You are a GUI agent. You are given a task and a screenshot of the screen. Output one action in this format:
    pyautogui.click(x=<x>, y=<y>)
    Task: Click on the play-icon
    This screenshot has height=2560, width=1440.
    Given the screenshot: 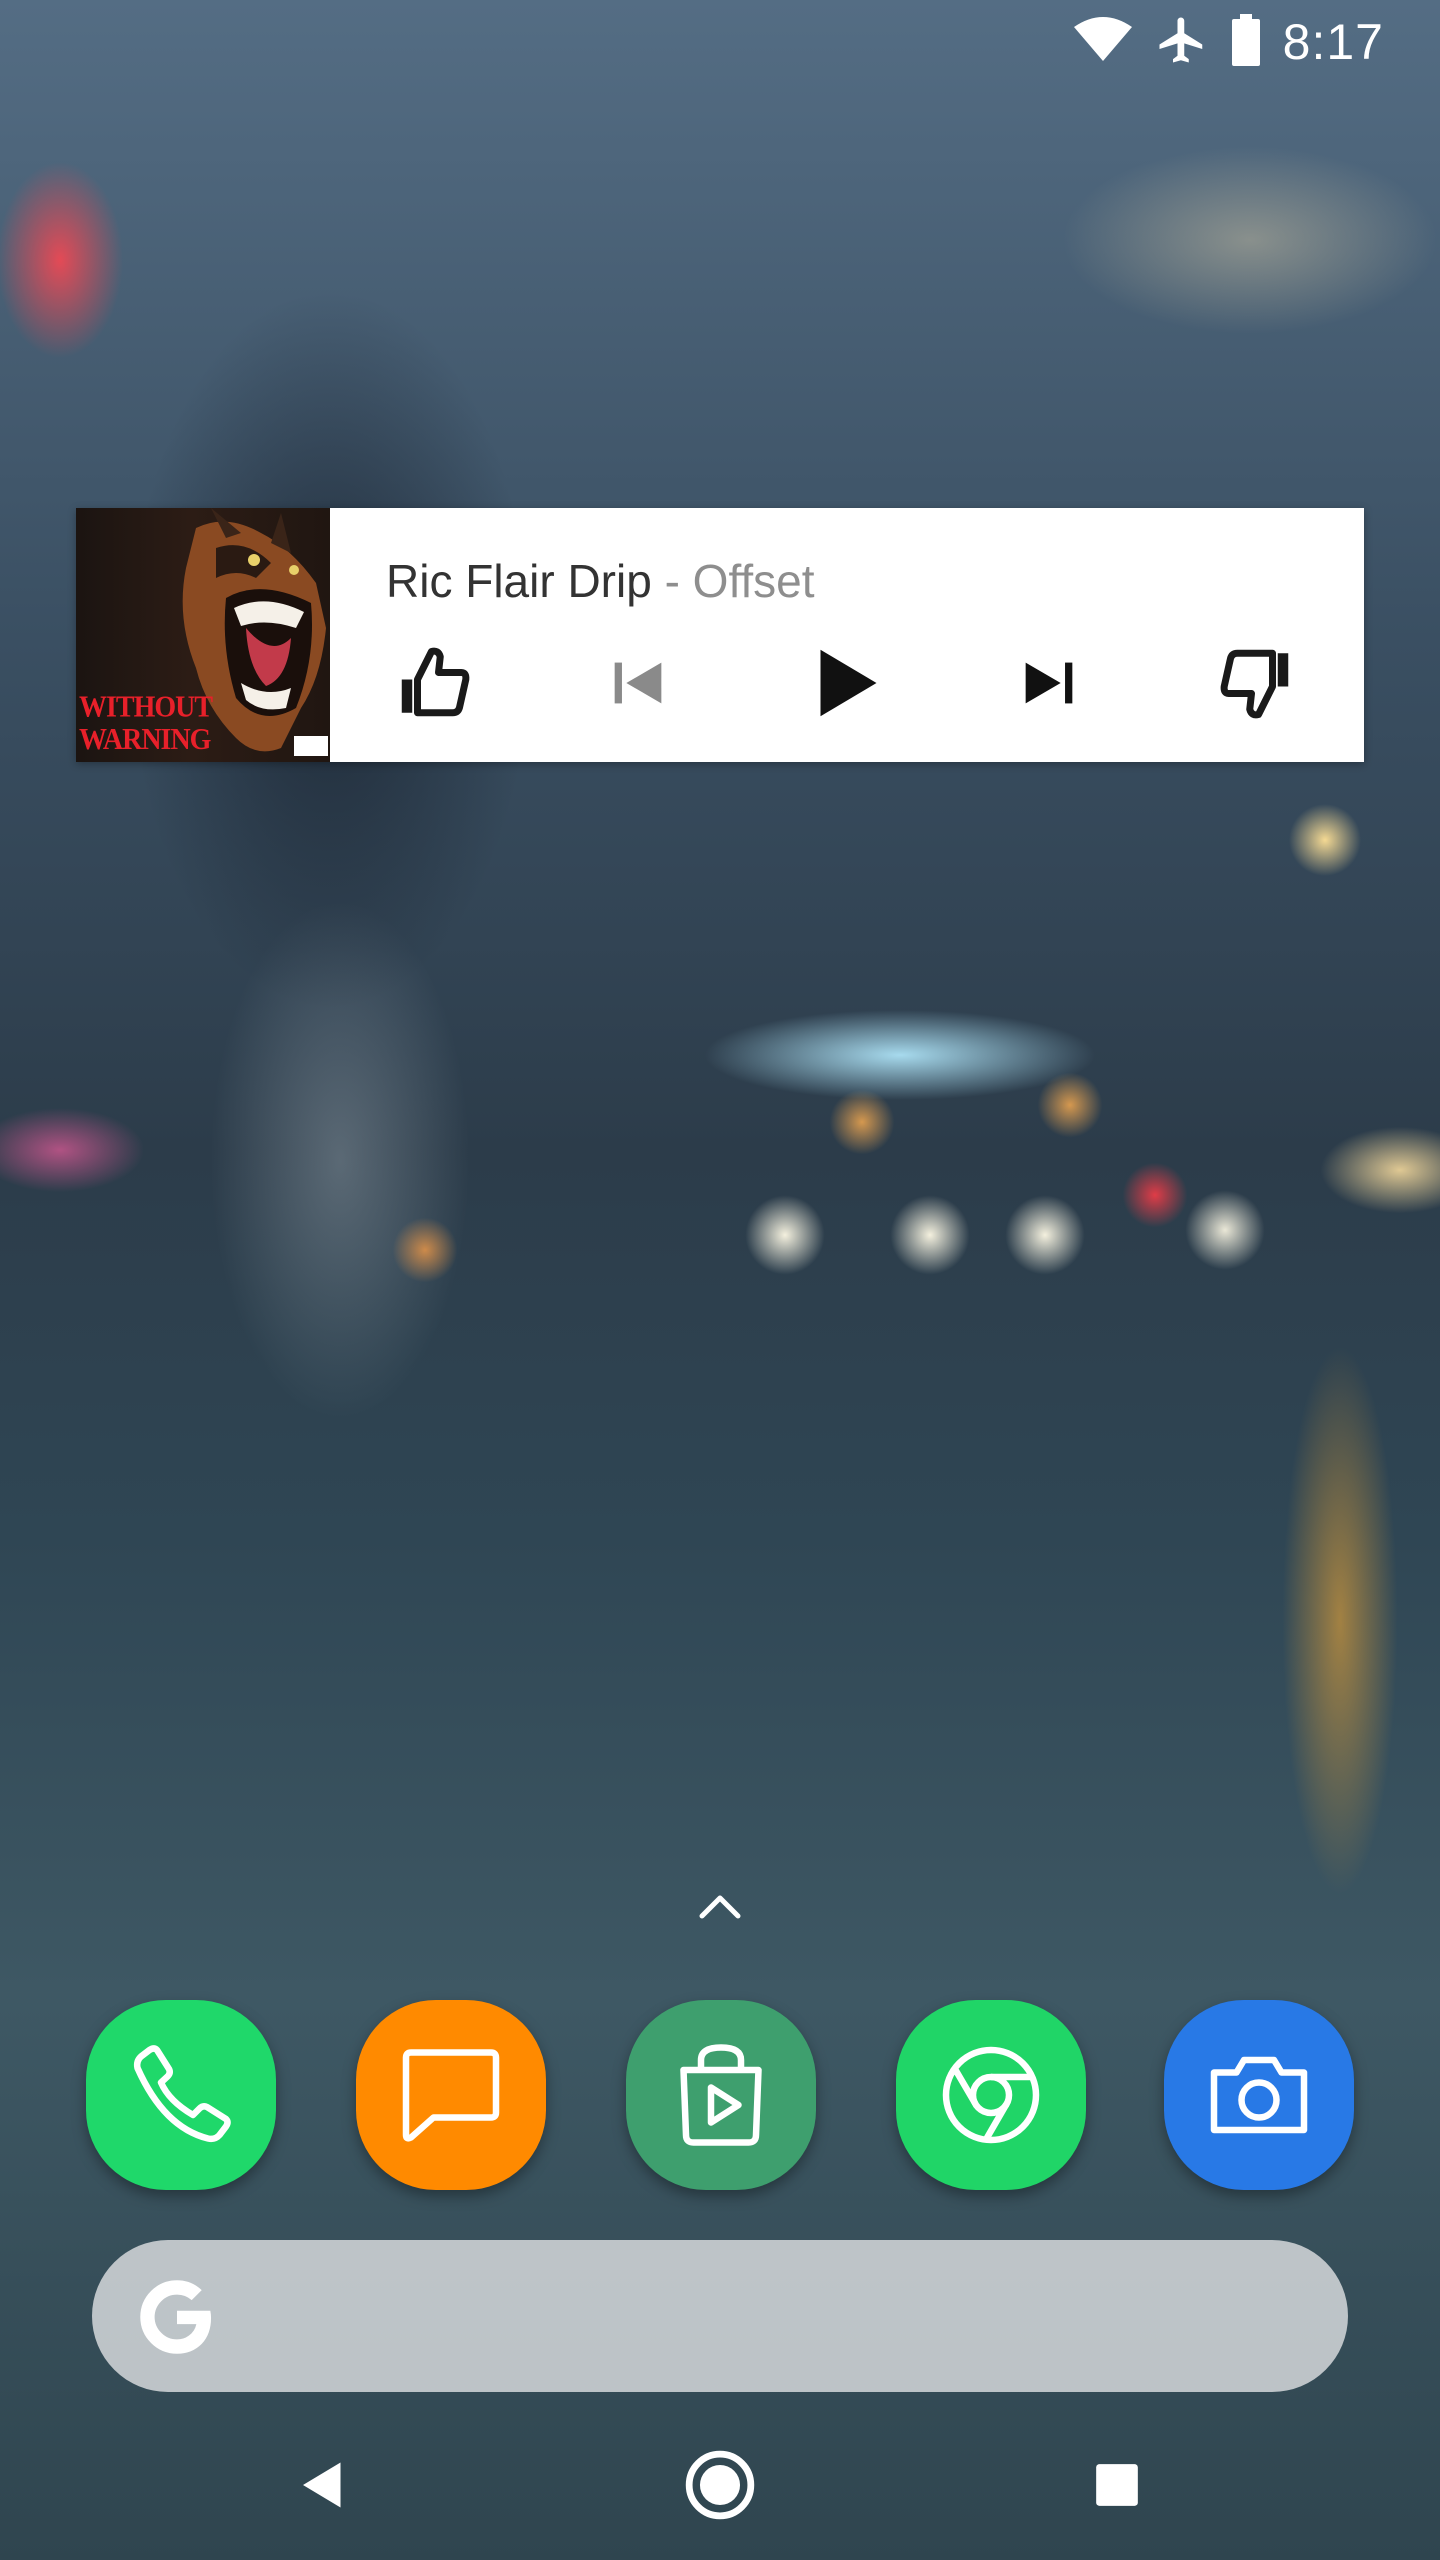 What is the action you would take?
    pyautogui.click(x=848, y=683)
    